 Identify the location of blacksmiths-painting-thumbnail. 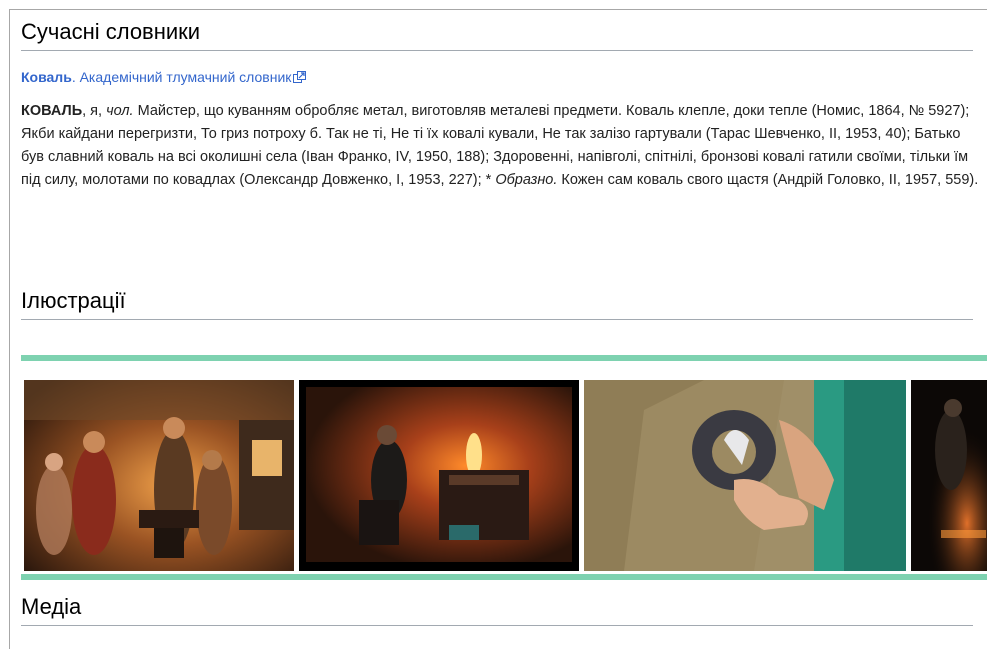
(159, 475).